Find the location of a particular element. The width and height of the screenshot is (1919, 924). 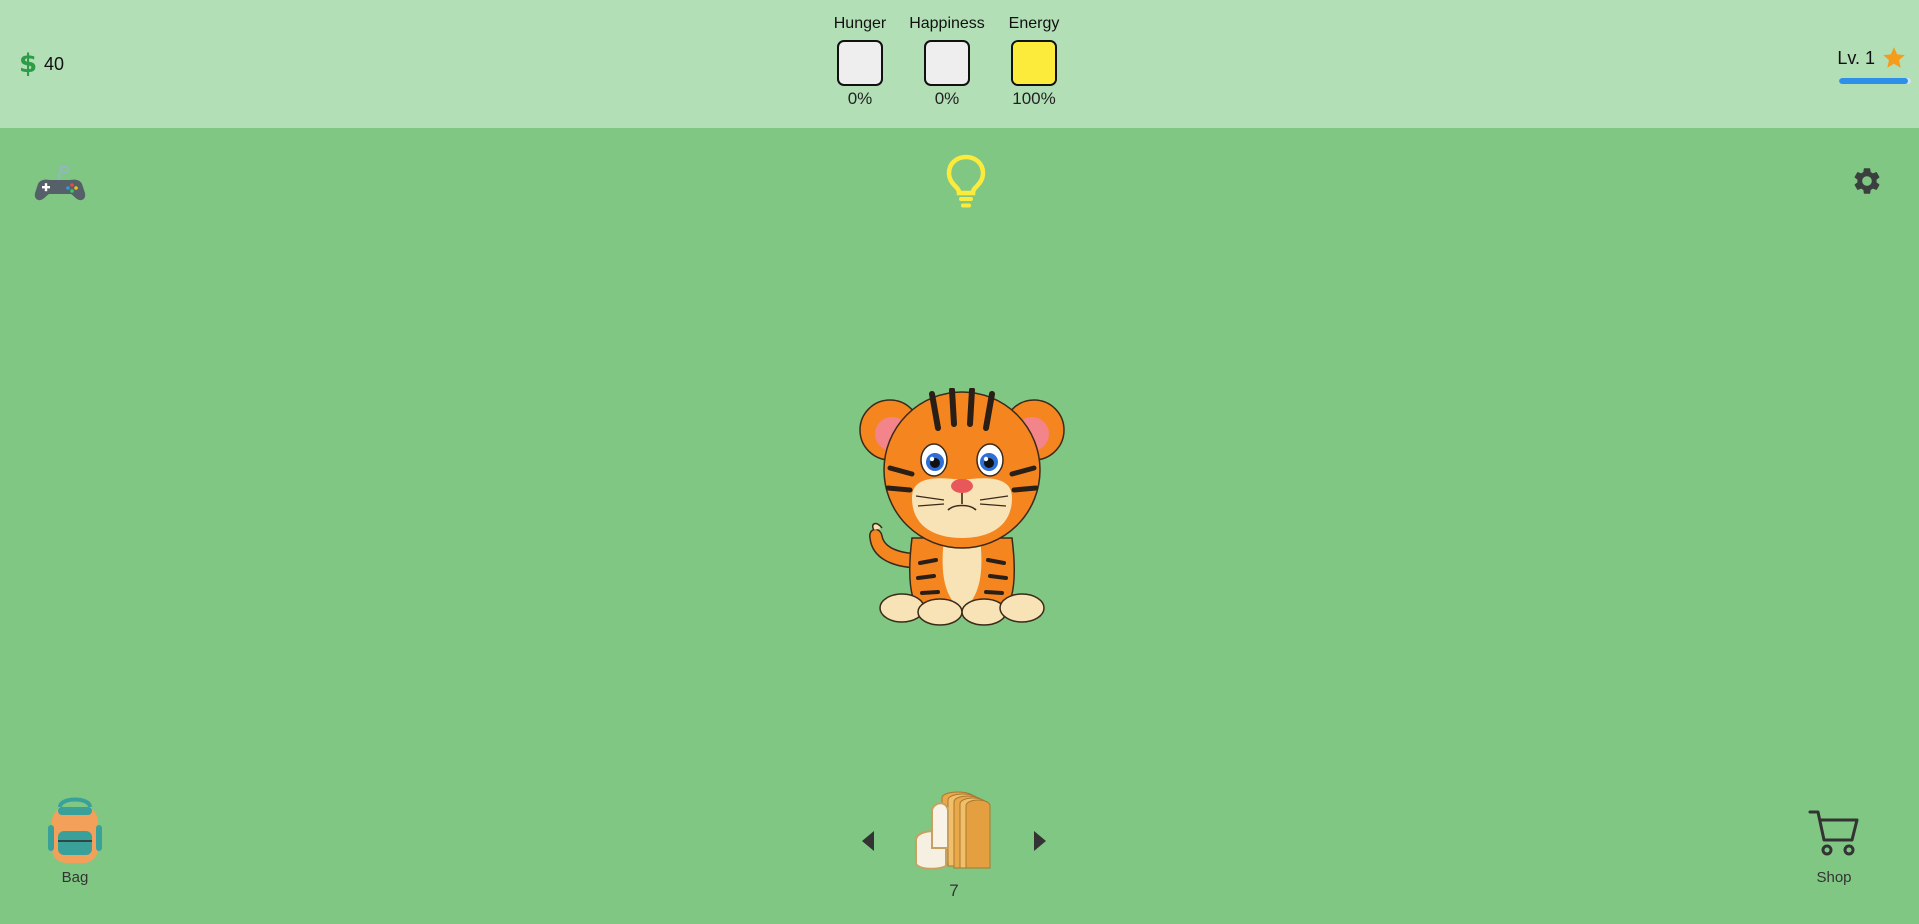

bag-button is located at coordinates (75, 830).